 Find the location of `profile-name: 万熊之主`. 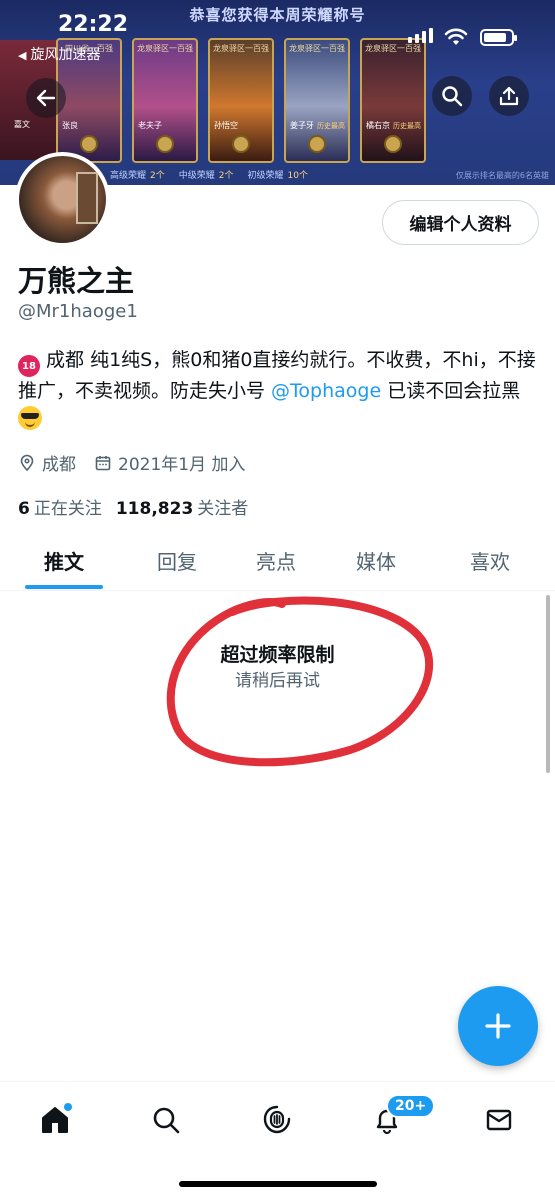

profile-name: 万熊之主 is located at coordinates (76, 281).